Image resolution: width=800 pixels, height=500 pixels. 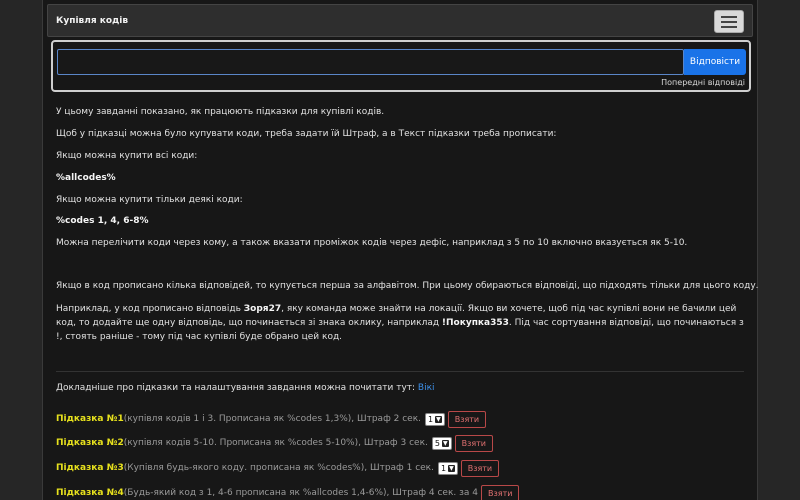 I want to click on code-select: 5 ▼, so click(x=441, y=443).